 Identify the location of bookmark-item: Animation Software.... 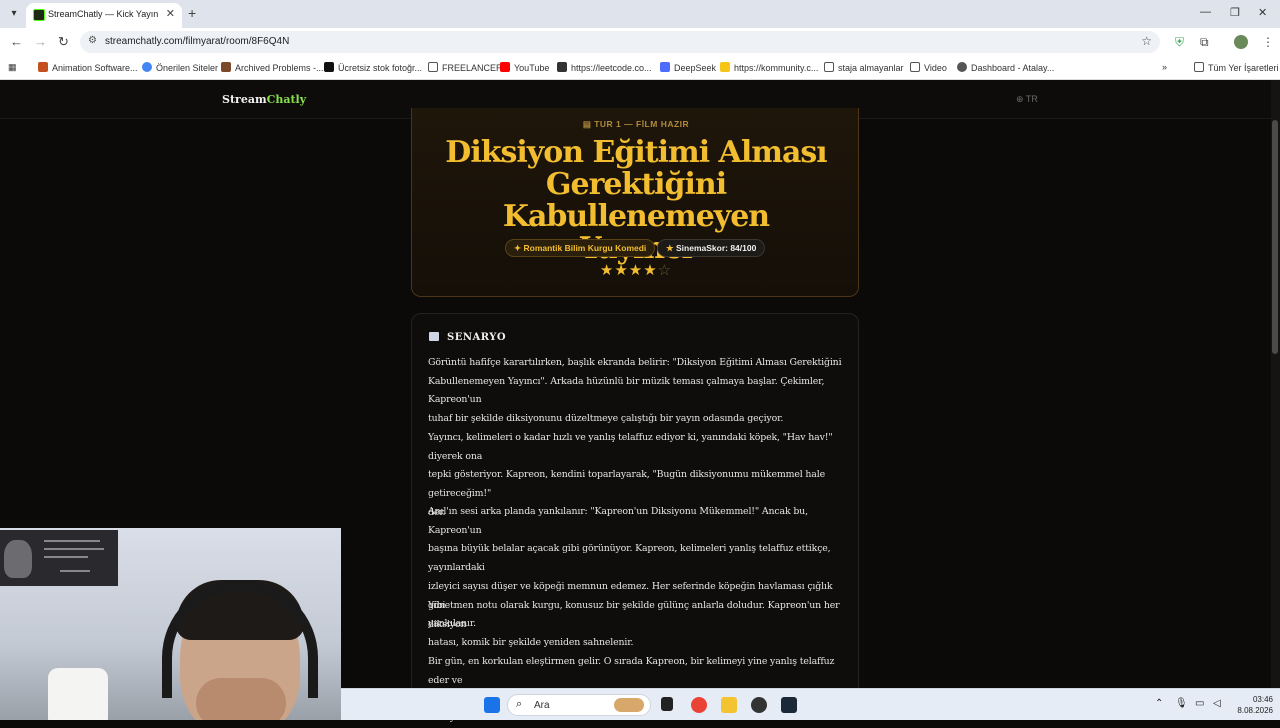
(88, 67).